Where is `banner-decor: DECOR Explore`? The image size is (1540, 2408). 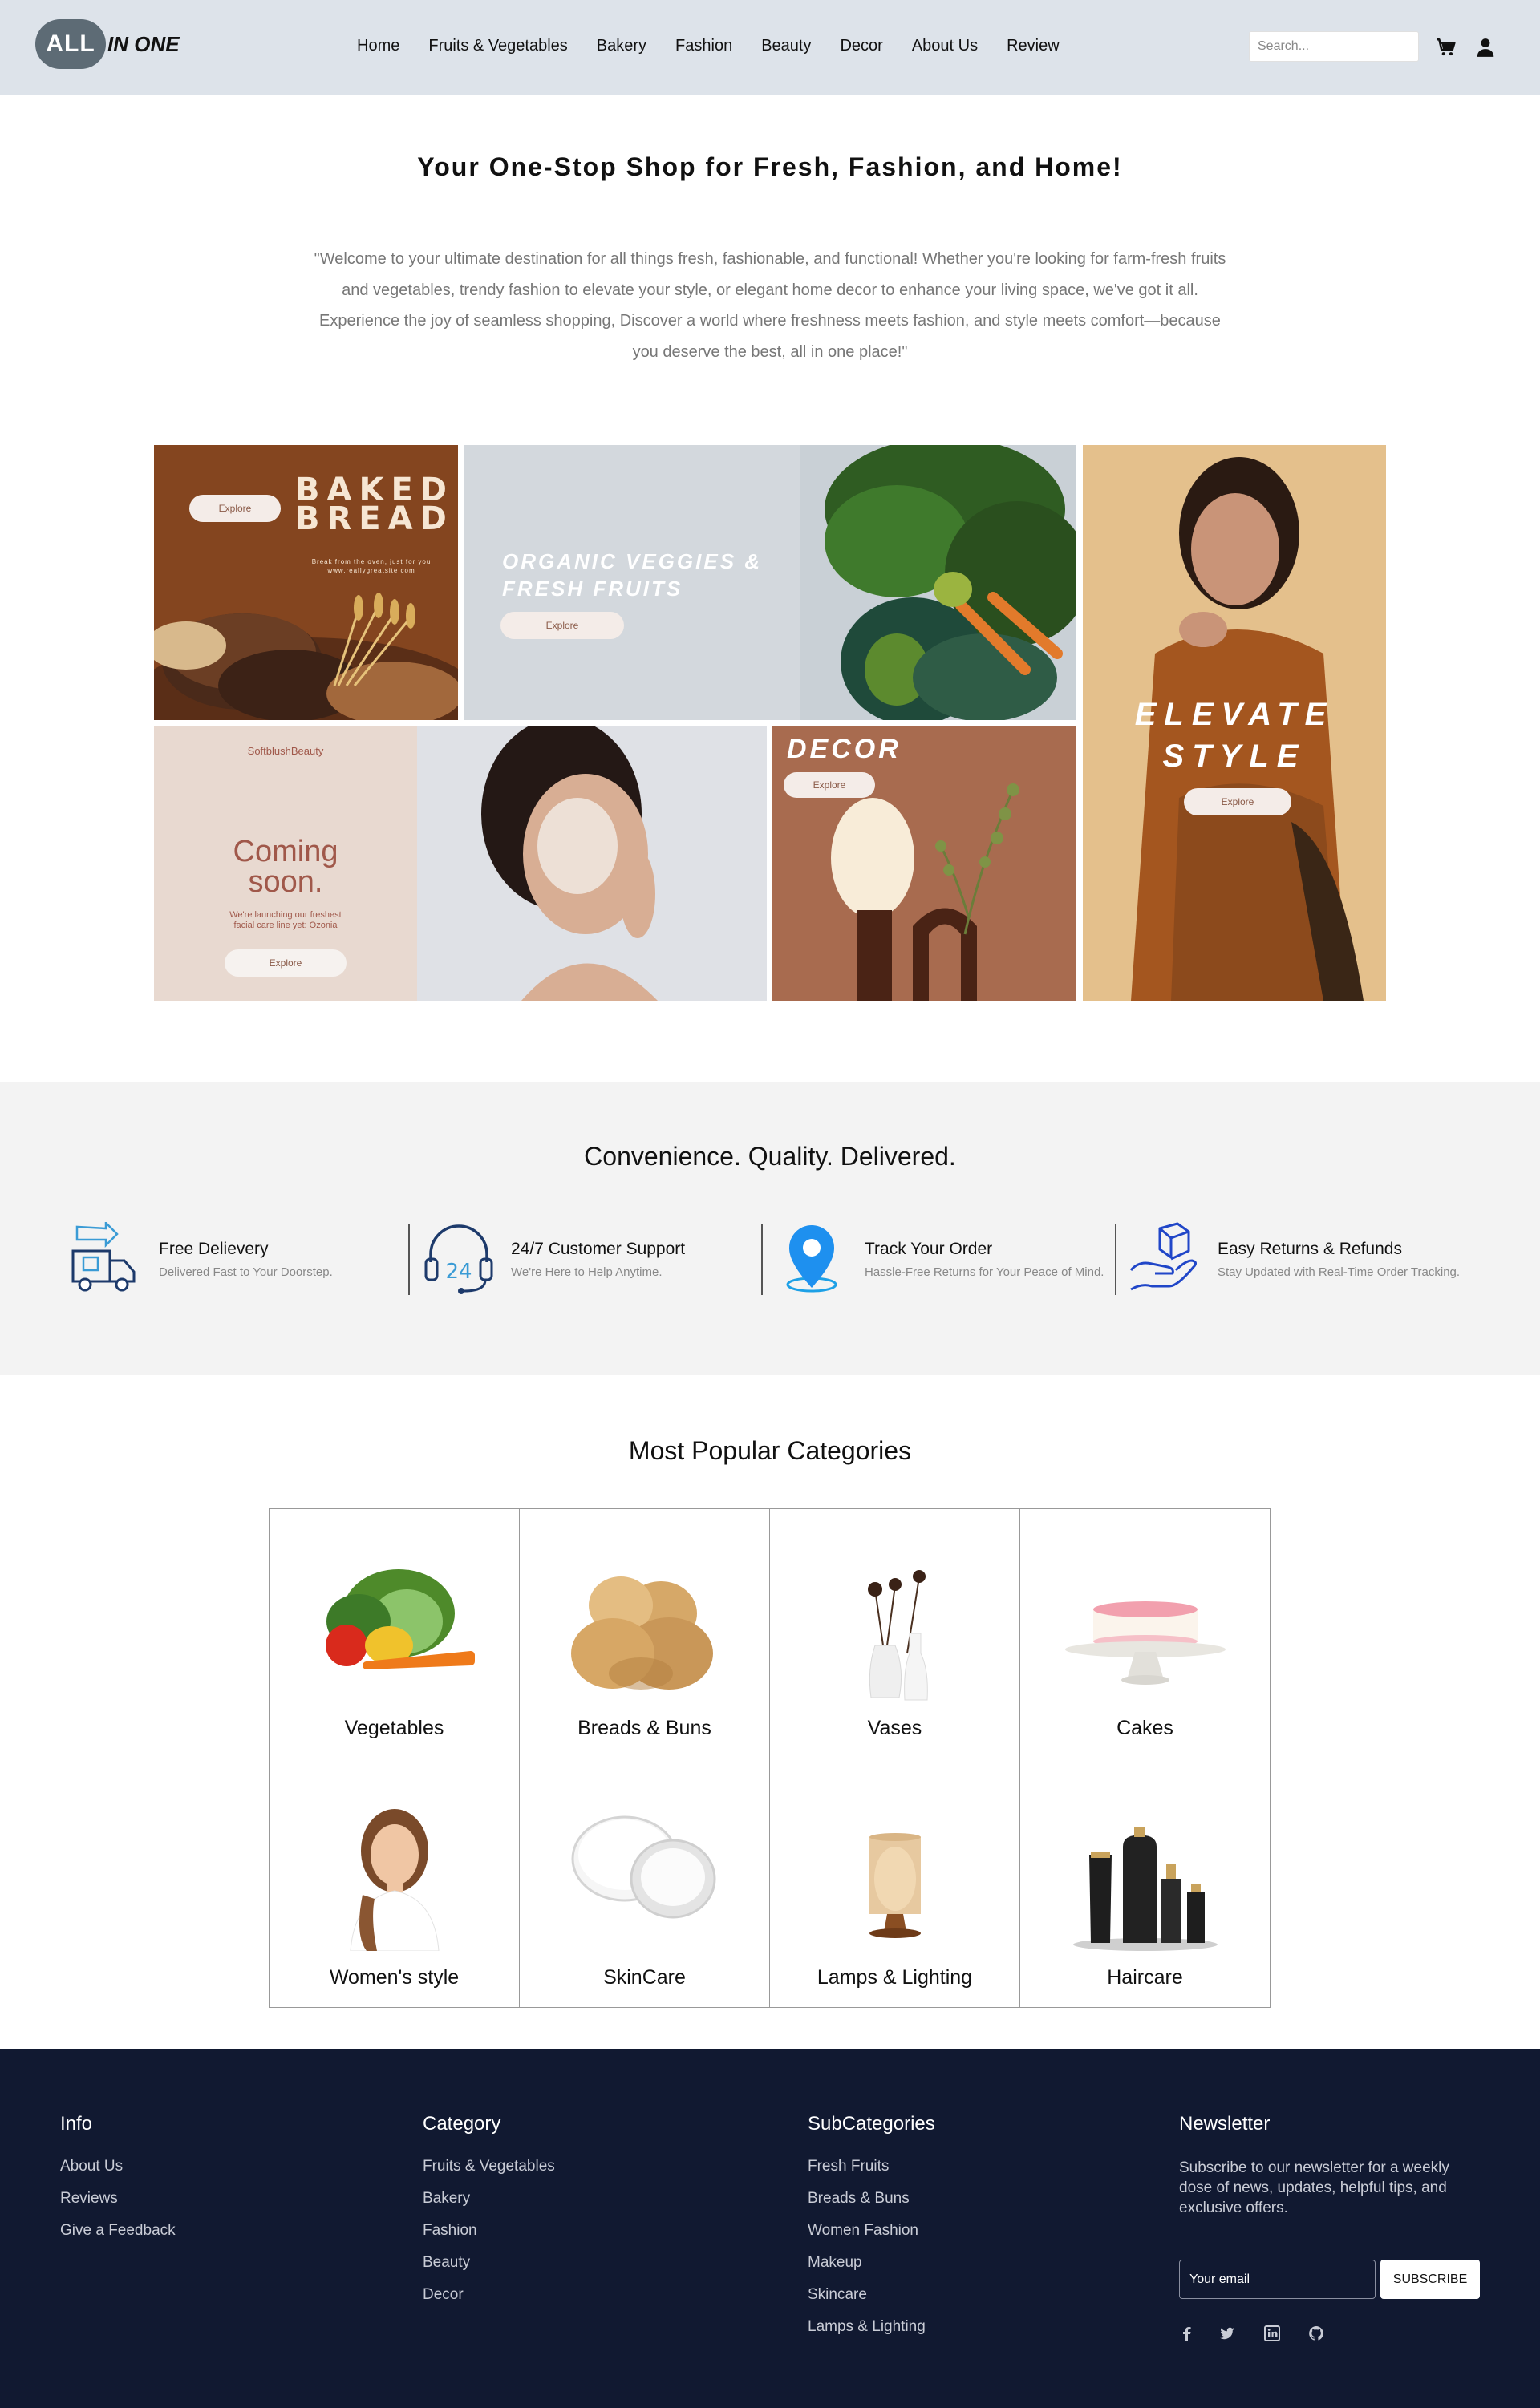 banner-decor: DECOR Explore is located at coordinates (924, 863).